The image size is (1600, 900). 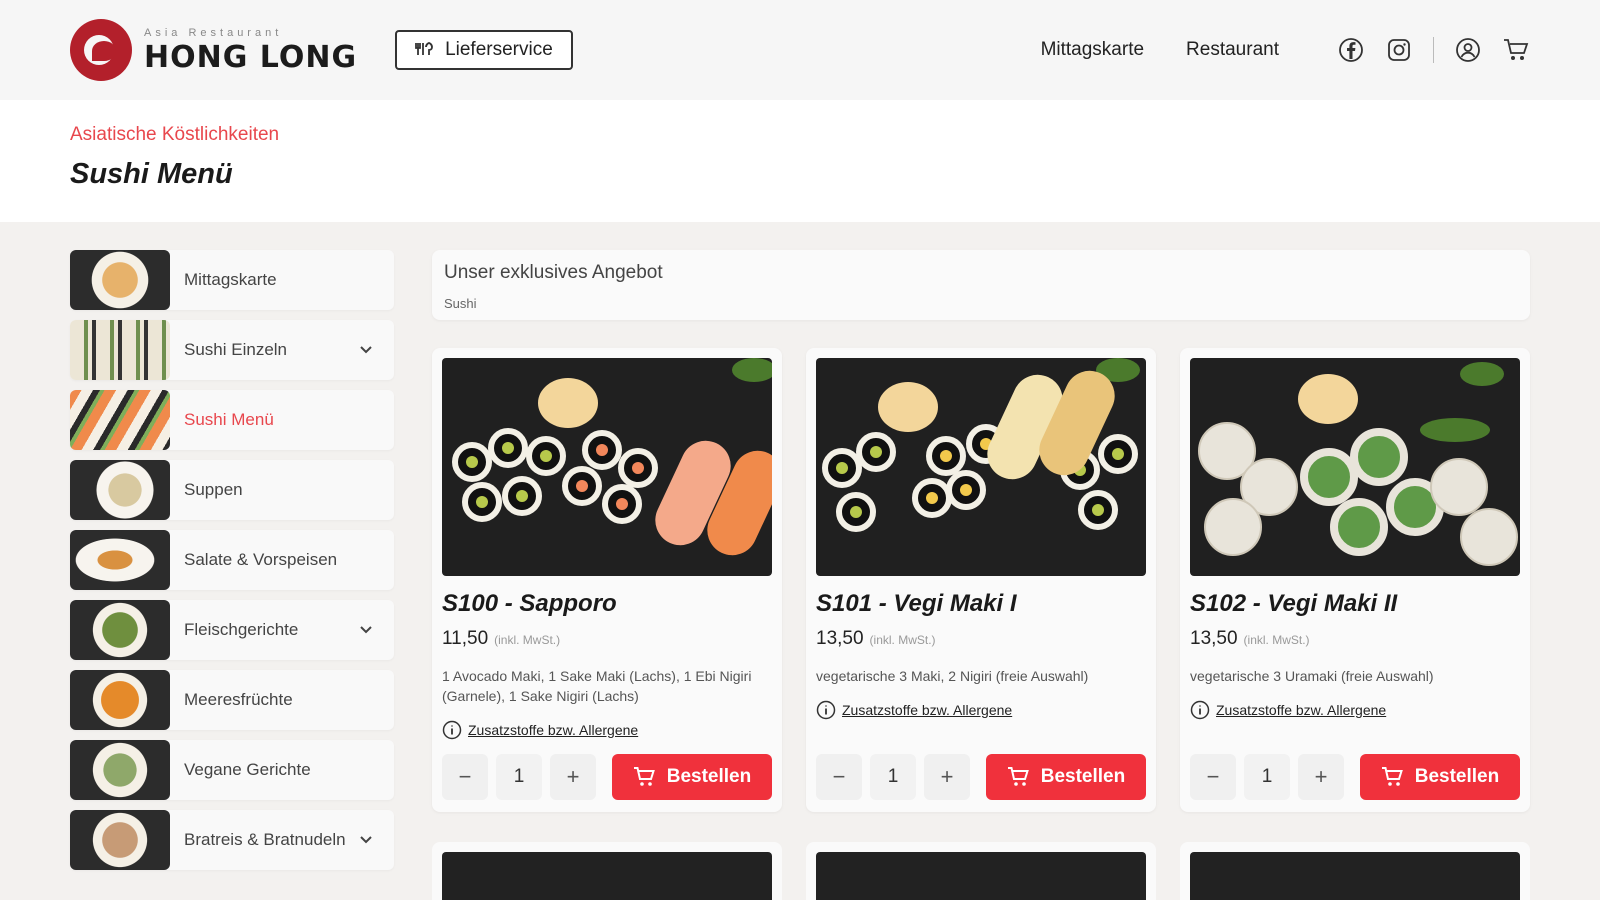 I want to click on sidebar-item-suppen: Suppen, so click(x=232, y=490).